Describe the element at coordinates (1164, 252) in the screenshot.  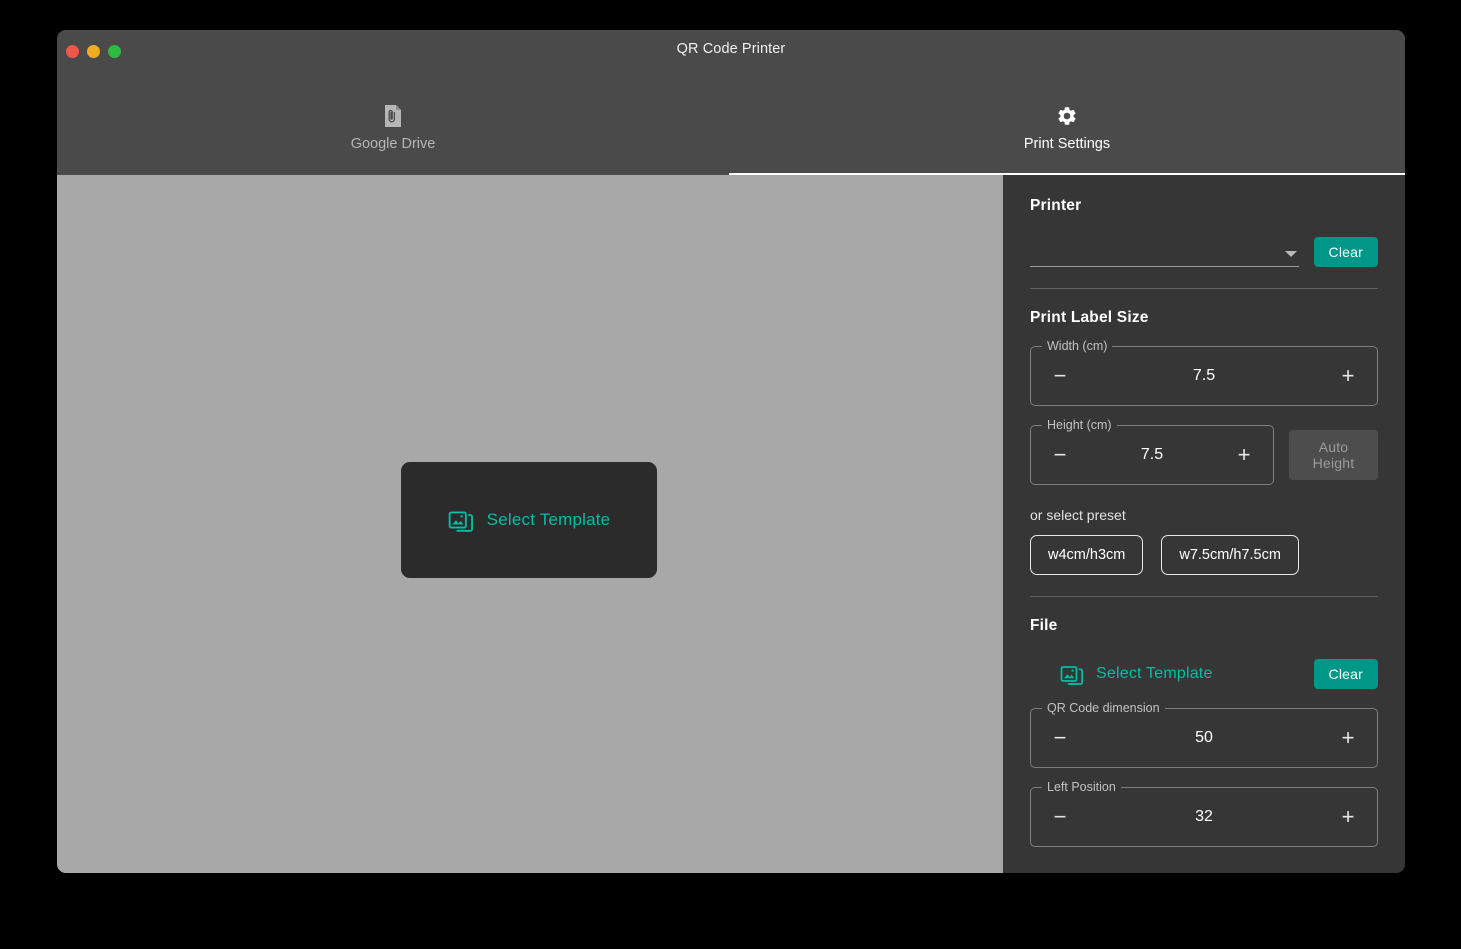
I see `printer-select` at that location.